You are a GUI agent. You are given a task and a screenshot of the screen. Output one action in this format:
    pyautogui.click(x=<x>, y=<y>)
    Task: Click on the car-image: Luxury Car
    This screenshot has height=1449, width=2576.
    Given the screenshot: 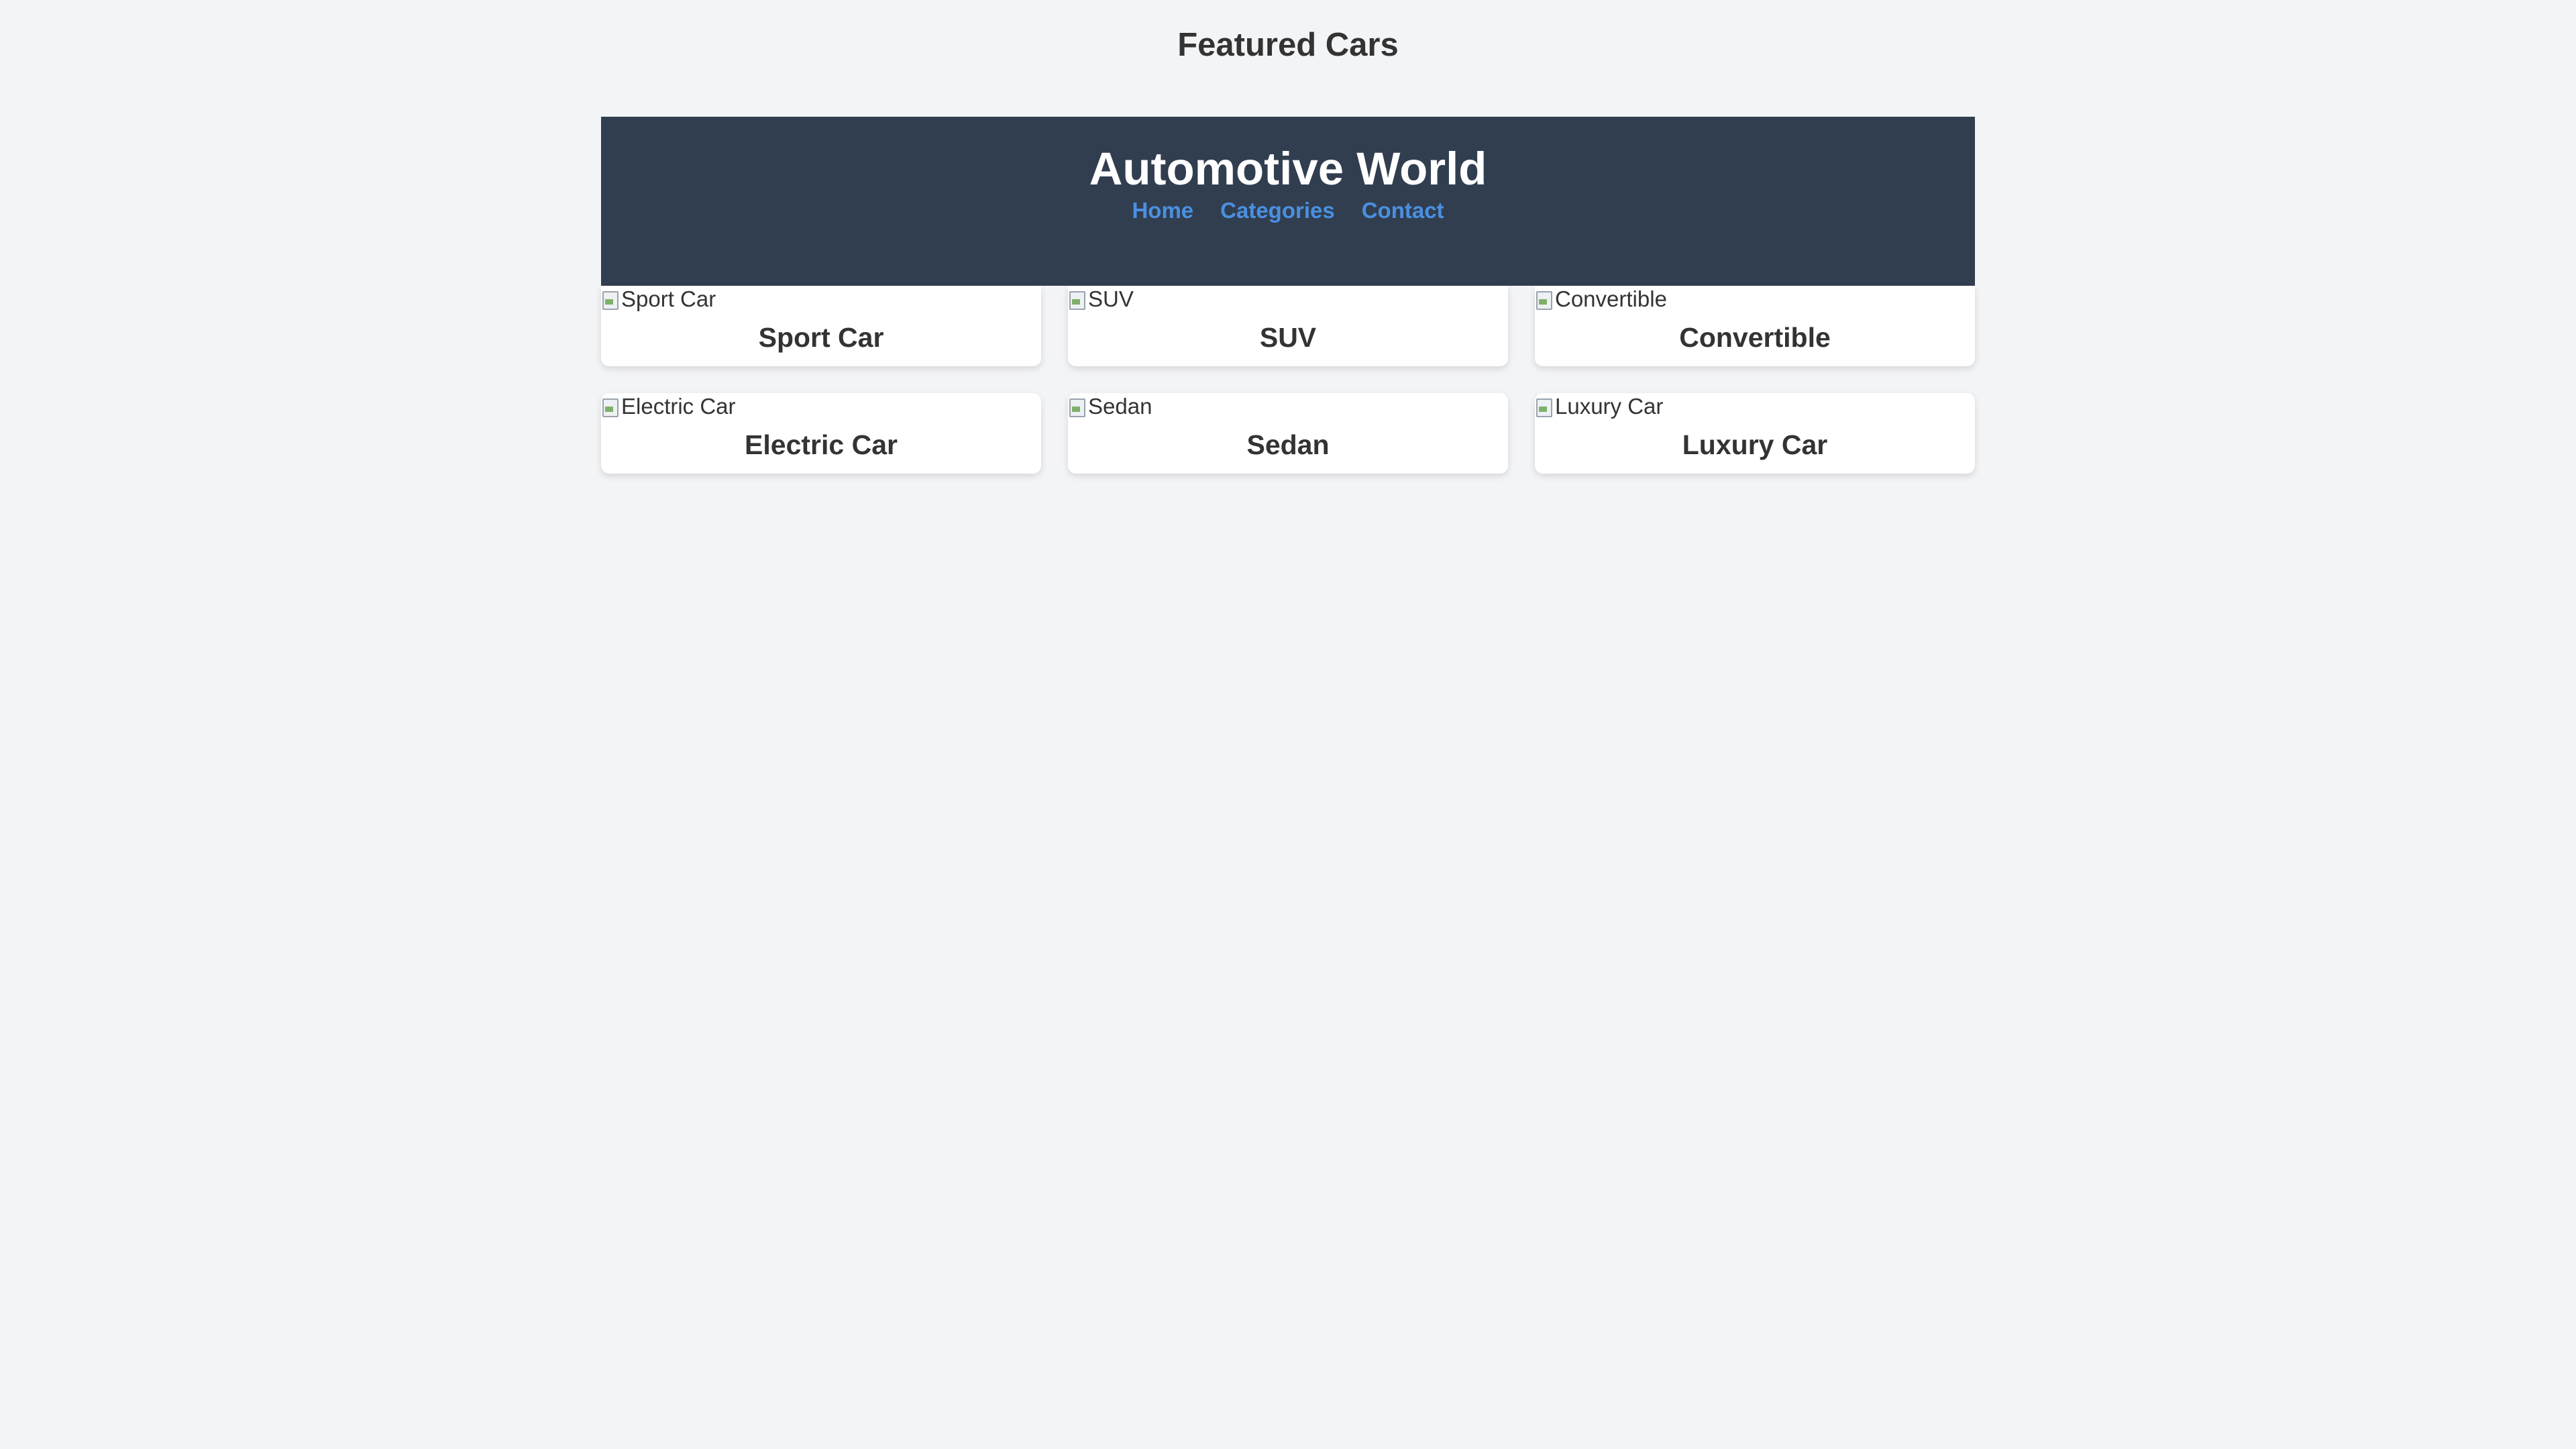 What is the action you would take?
    pyautogui.click(x=1599, y=406)
    